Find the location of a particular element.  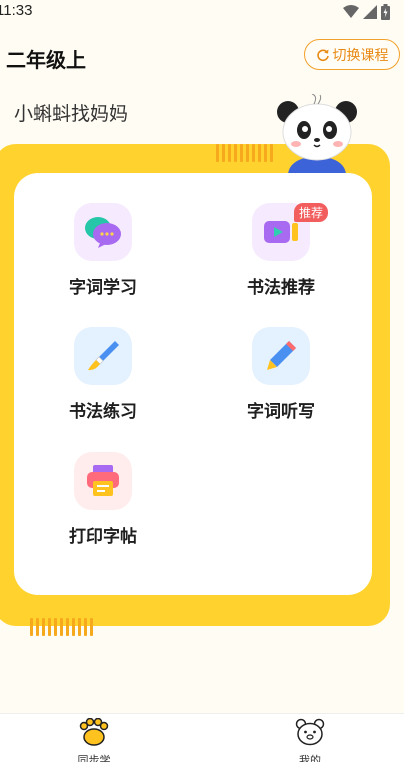

bear-face-icon is located at coordinates (310, 732).